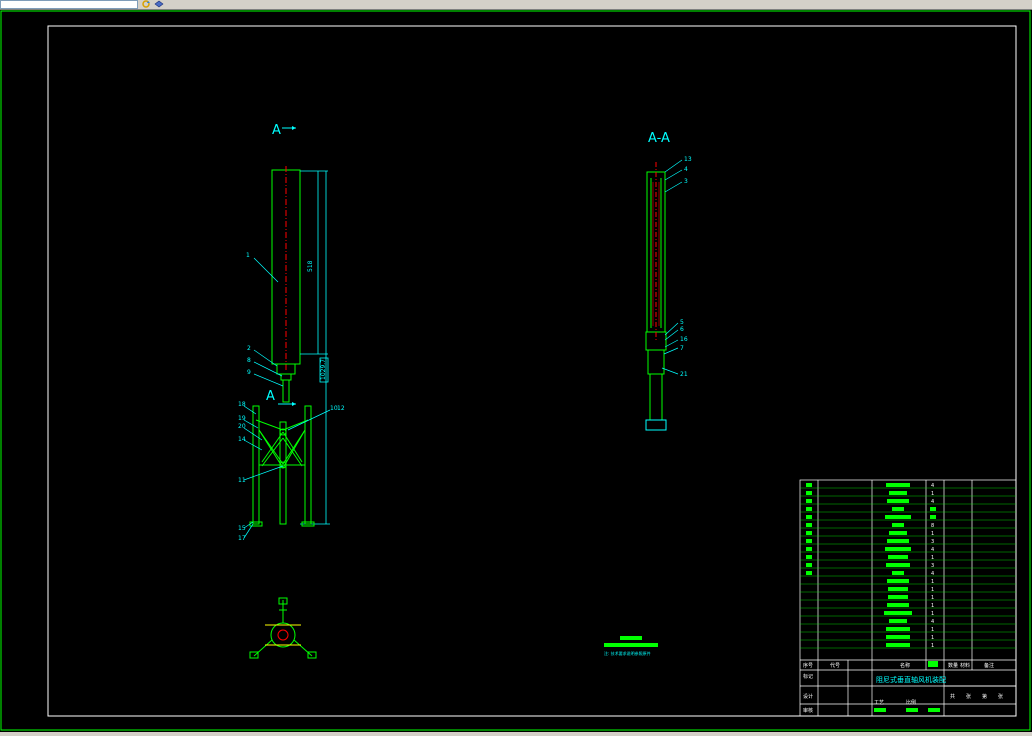 This screenshot has width=1032, height=736. Describe the element at coordinates (310, 266) in the screenshot. I see `dim-height-label: 518` at that location.